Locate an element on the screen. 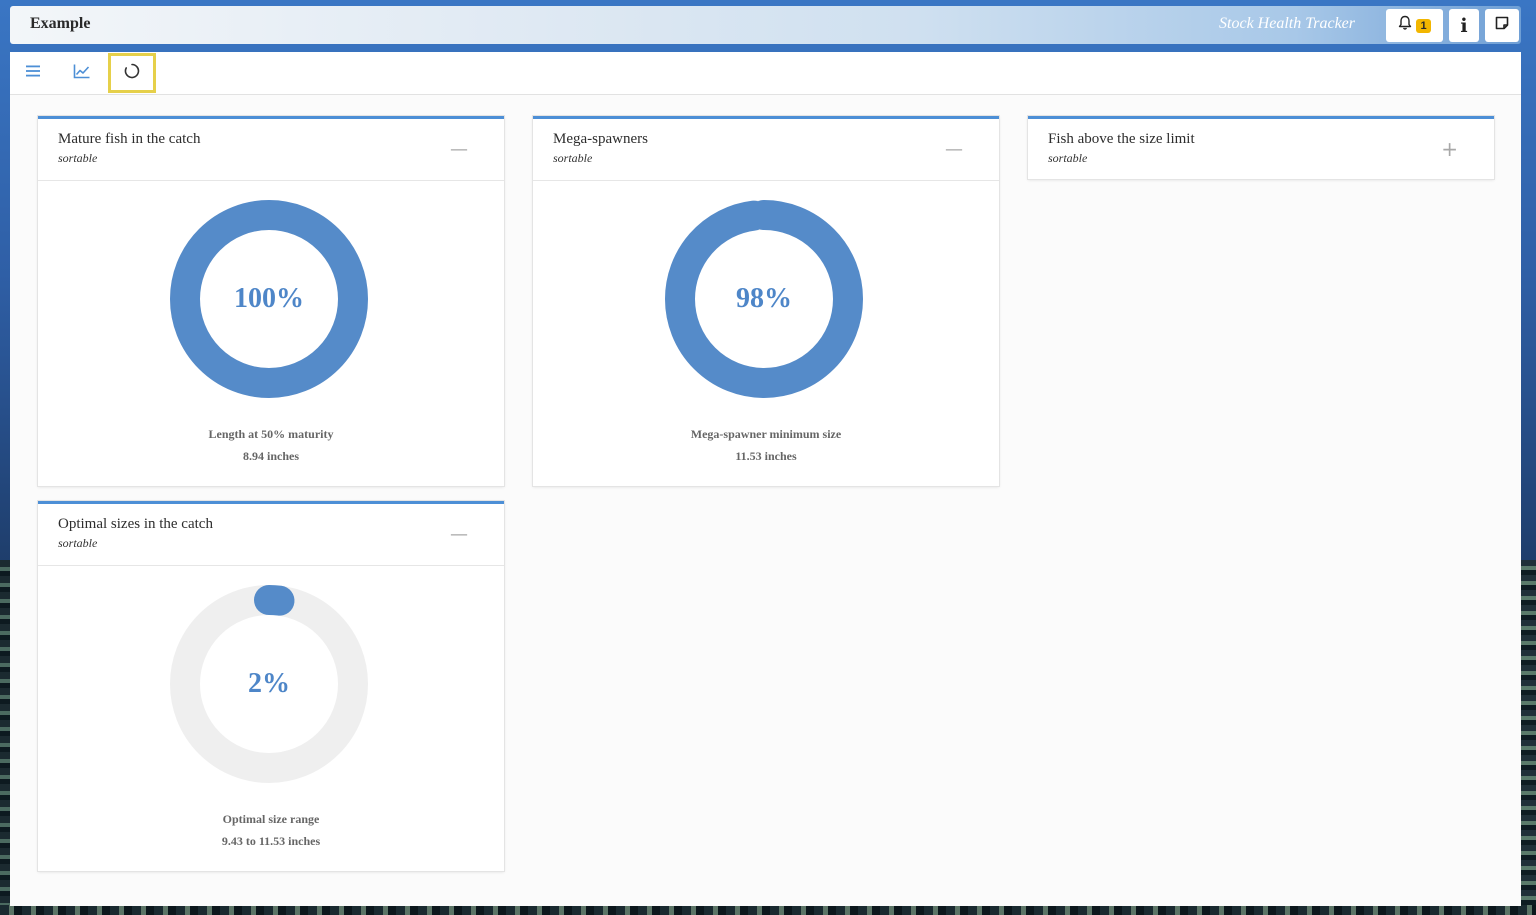  expand-button: + is located at coordinates (1449, 149).